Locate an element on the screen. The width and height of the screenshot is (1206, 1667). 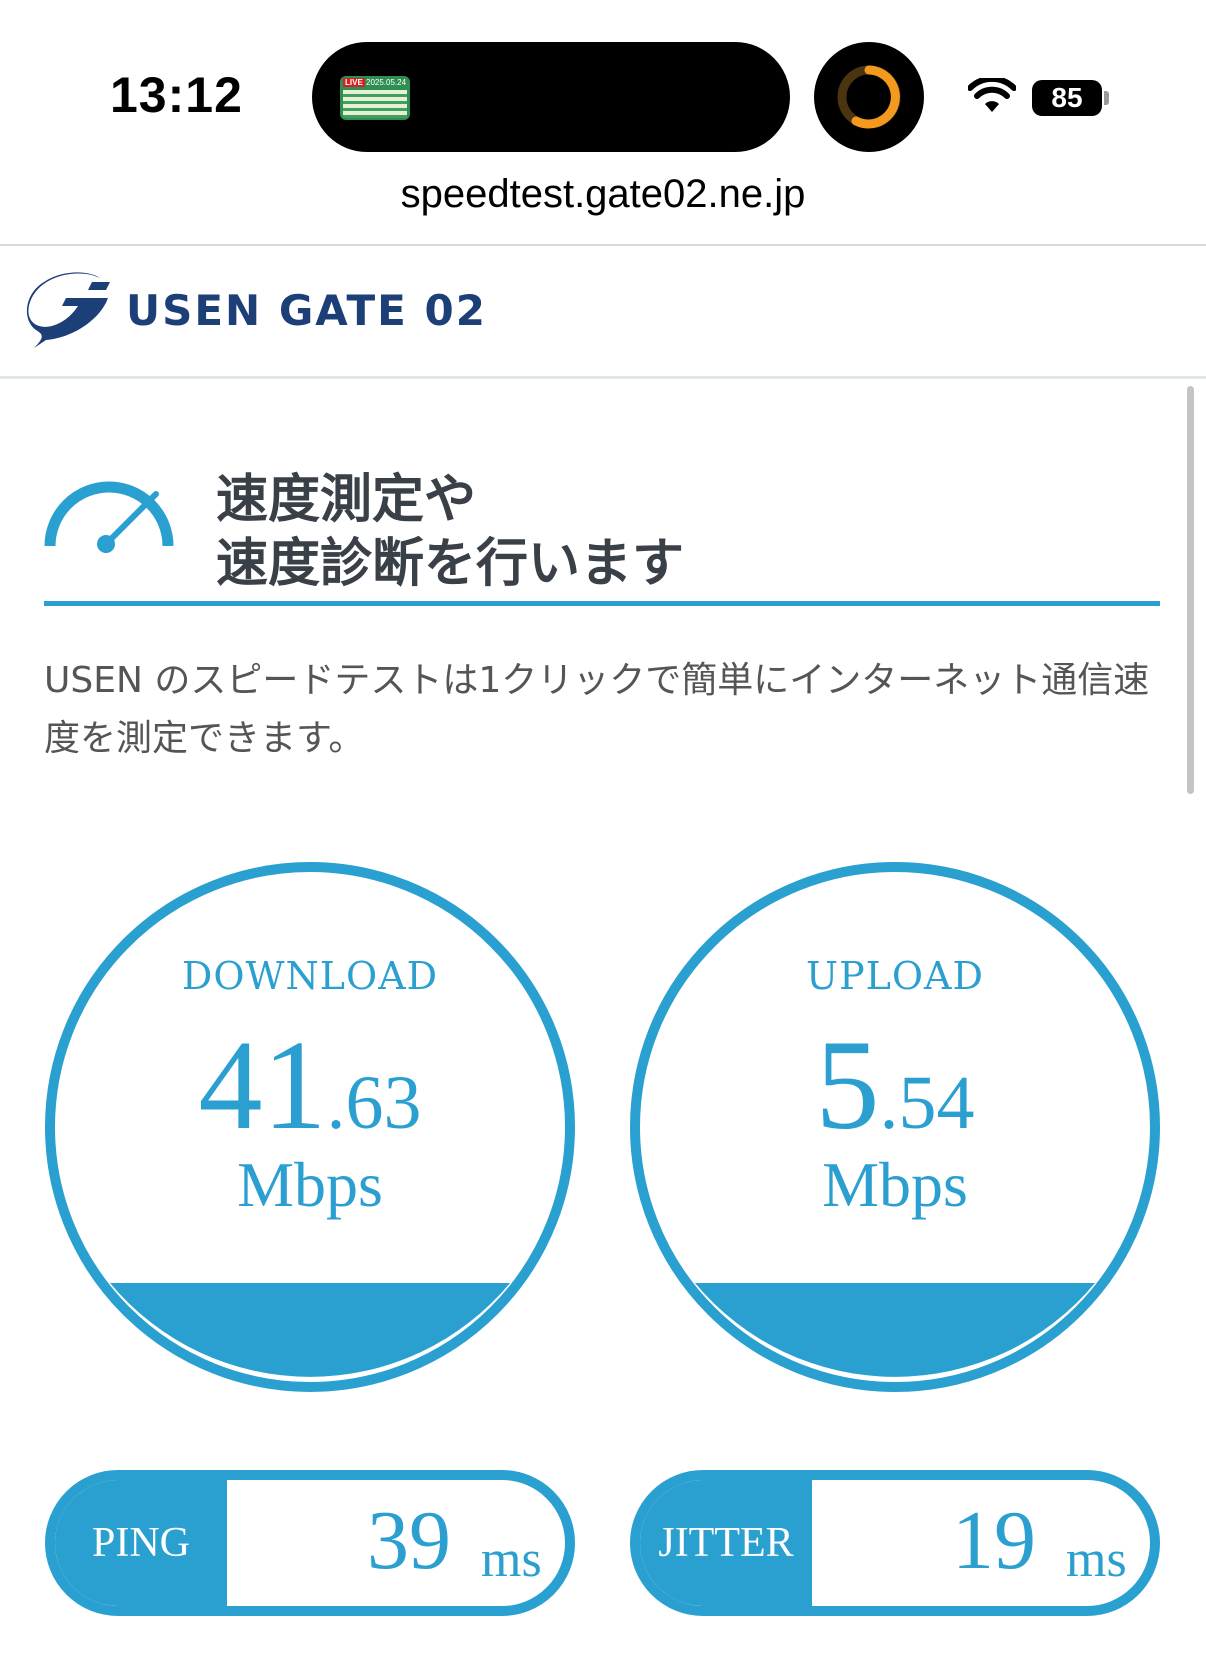
jitter-label: JITTER is located at coordinates (726, 1543).